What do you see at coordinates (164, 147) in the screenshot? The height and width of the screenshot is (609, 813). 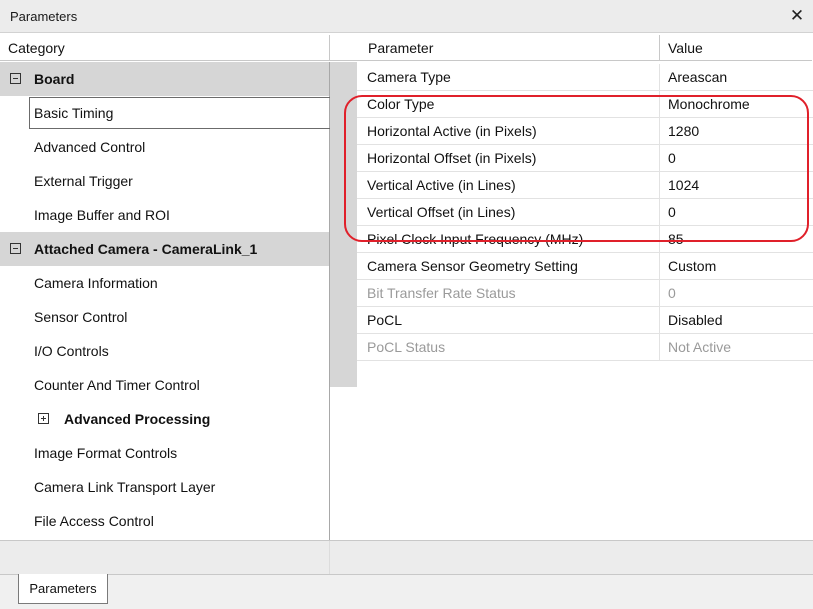 I see `category-item: Advanced Control` at bounding box center [164, 147].